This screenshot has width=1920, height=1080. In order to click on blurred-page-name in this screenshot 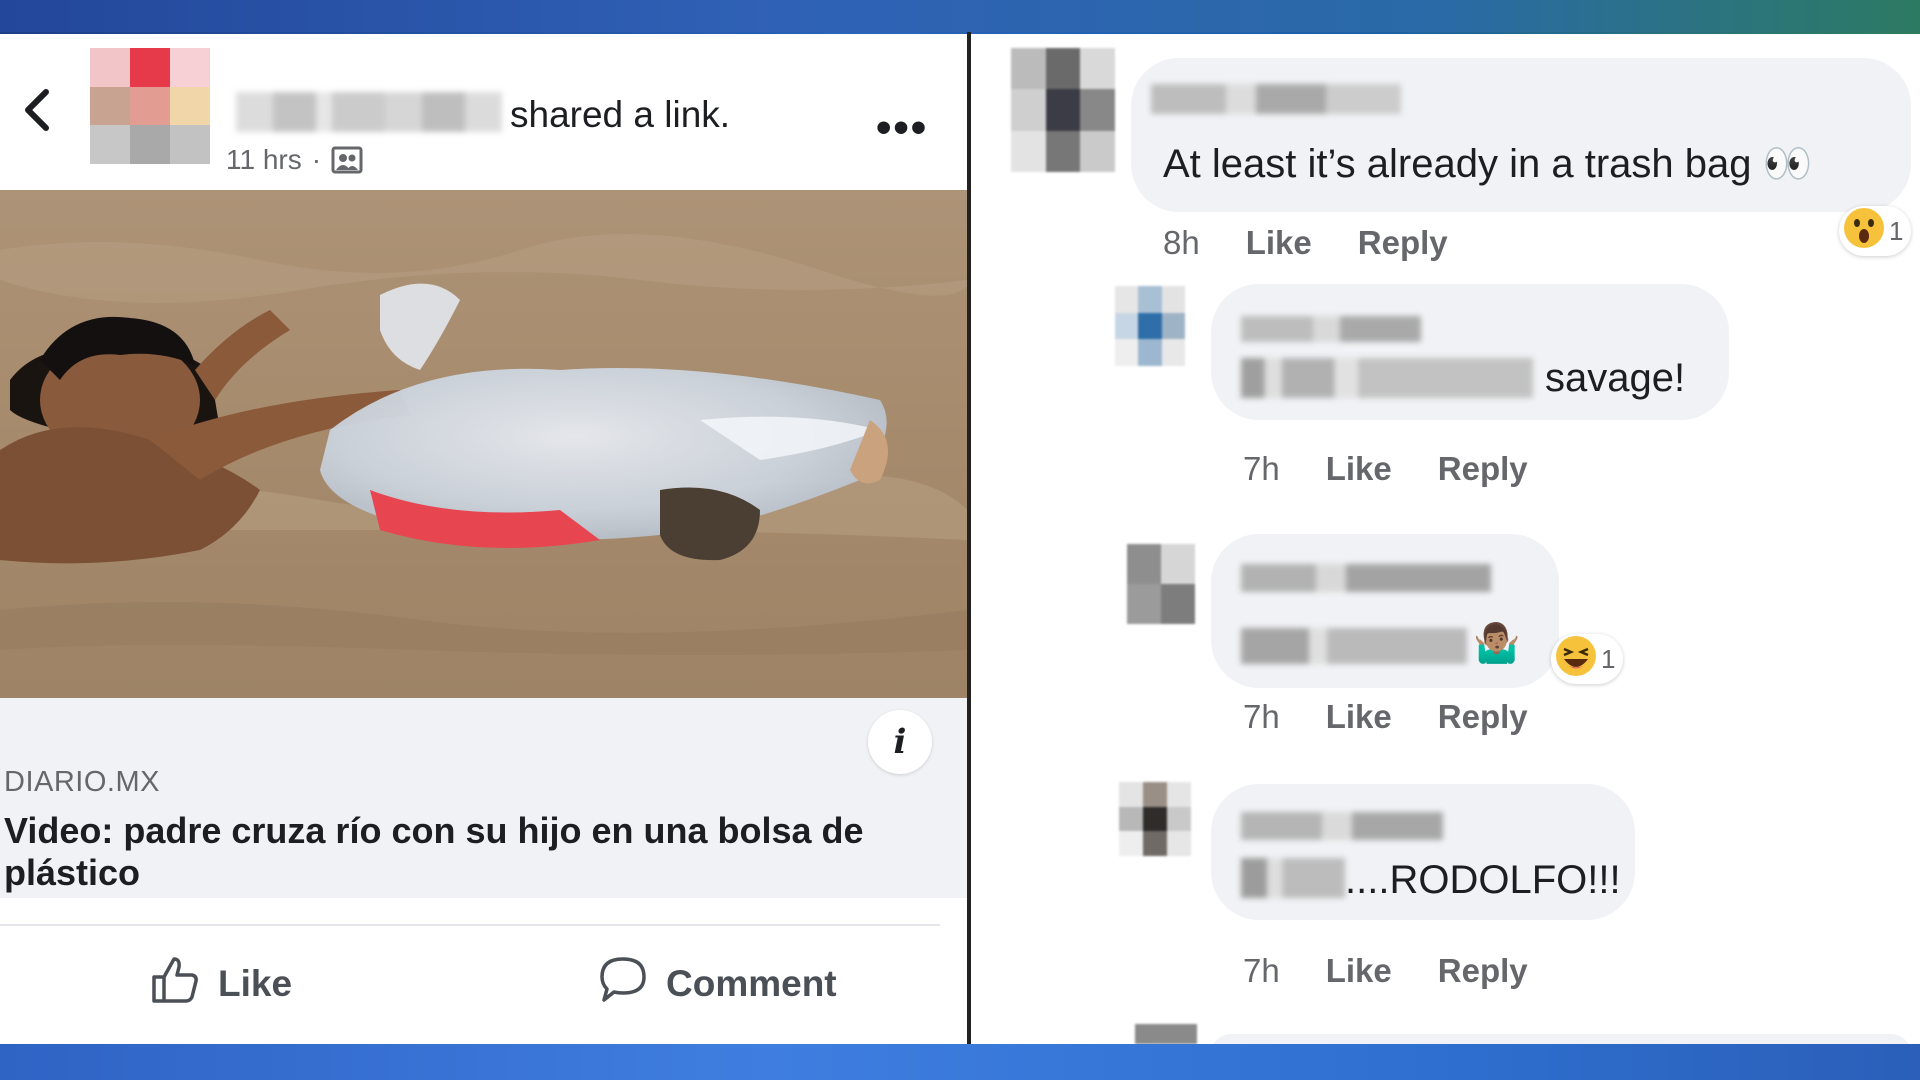, I will do `click(369, 112)`.